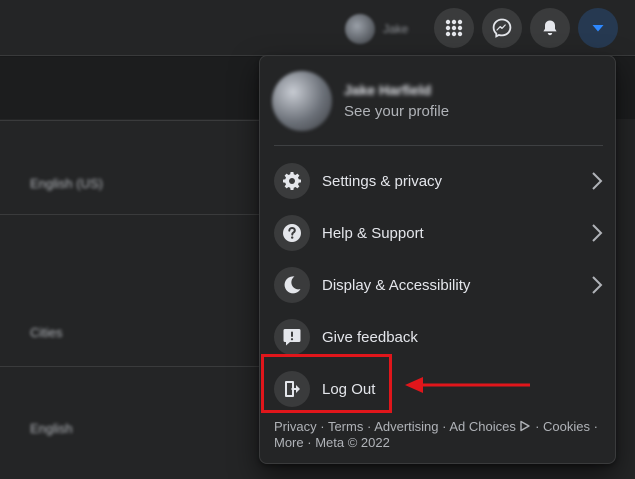  Describe the element at coordinates (467, 385) in the screenshot. I see `red-arrow-icon` at that location.